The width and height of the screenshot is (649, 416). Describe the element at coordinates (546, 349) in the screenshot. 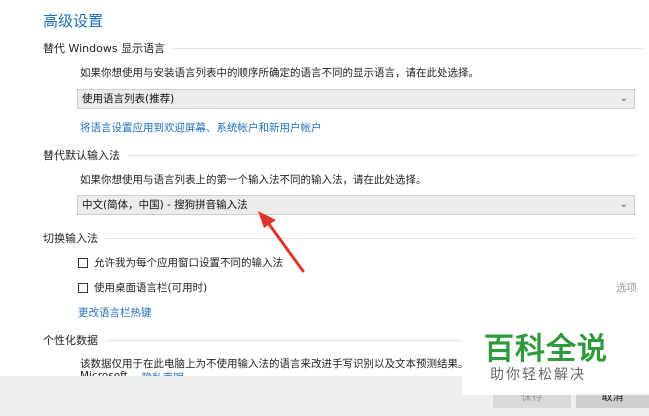

I see `watermark-title: 百科全说` at that location.